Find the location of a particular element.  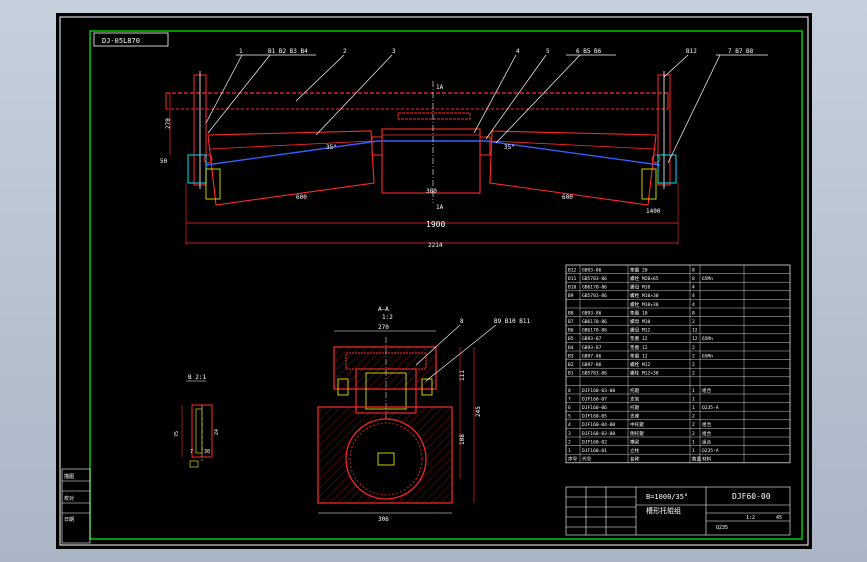

bom-header-cell: 代号 is located at coordinates (587, 459).